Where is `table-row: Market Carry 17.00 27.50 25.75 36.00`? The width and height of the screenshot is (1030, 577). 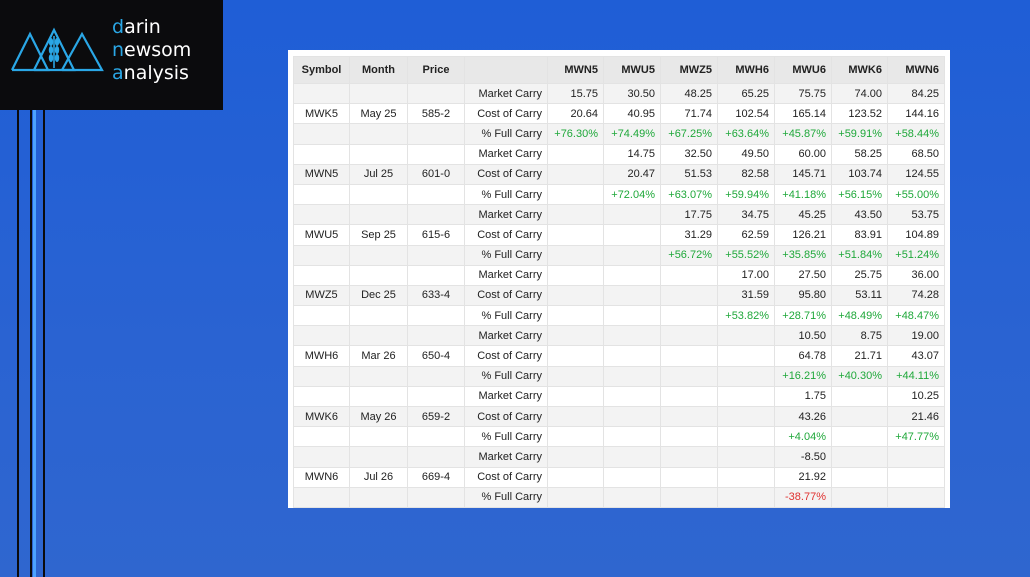 table-row: Market Carry 17.00 27.50 25.75 36.00 is located at coordinates (619, 275).